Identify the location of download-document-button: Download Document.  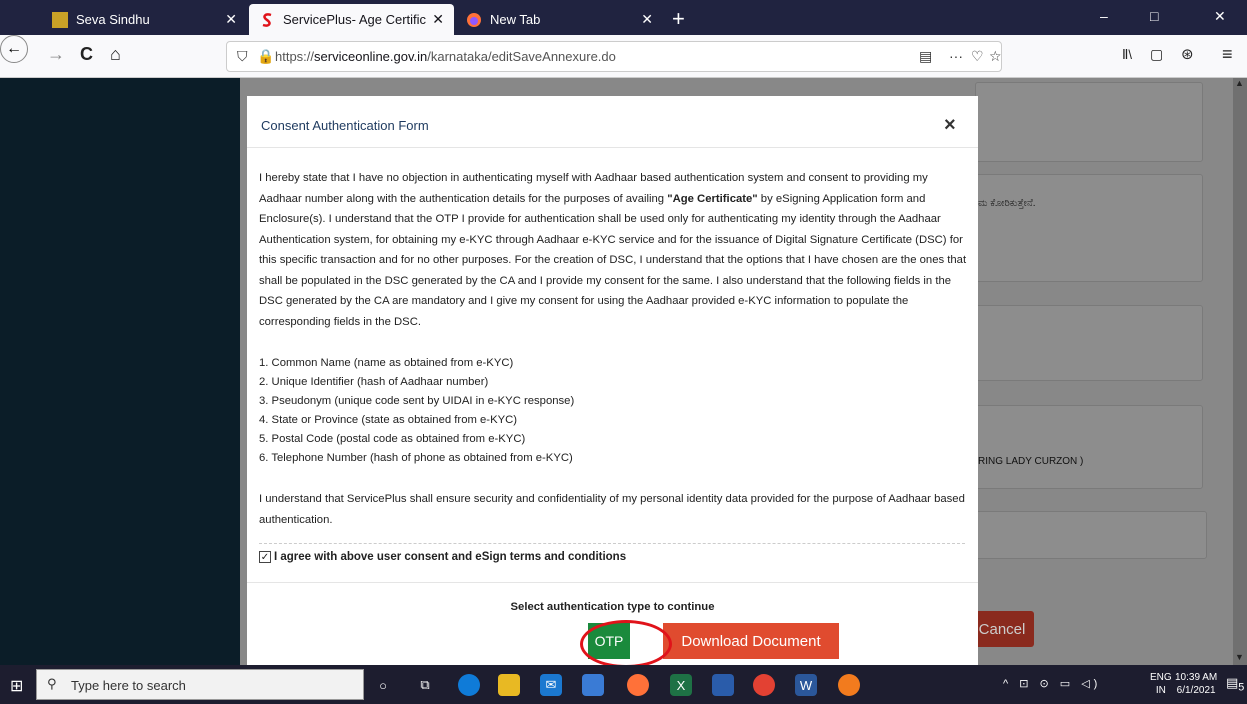
(751, 641).